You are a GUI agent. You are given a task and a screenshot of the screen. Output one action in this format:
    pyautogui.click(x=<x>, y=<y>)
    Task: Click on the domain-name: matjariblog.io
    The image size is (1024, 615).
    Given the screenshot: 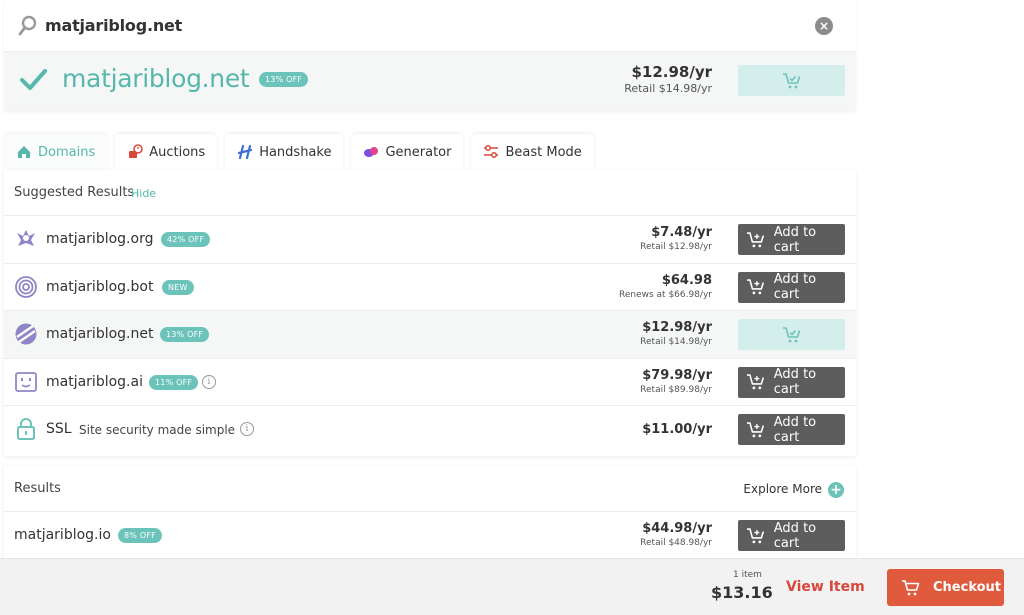 What is the action you would take?
    pyautogui.click(x=62, y=535)
    